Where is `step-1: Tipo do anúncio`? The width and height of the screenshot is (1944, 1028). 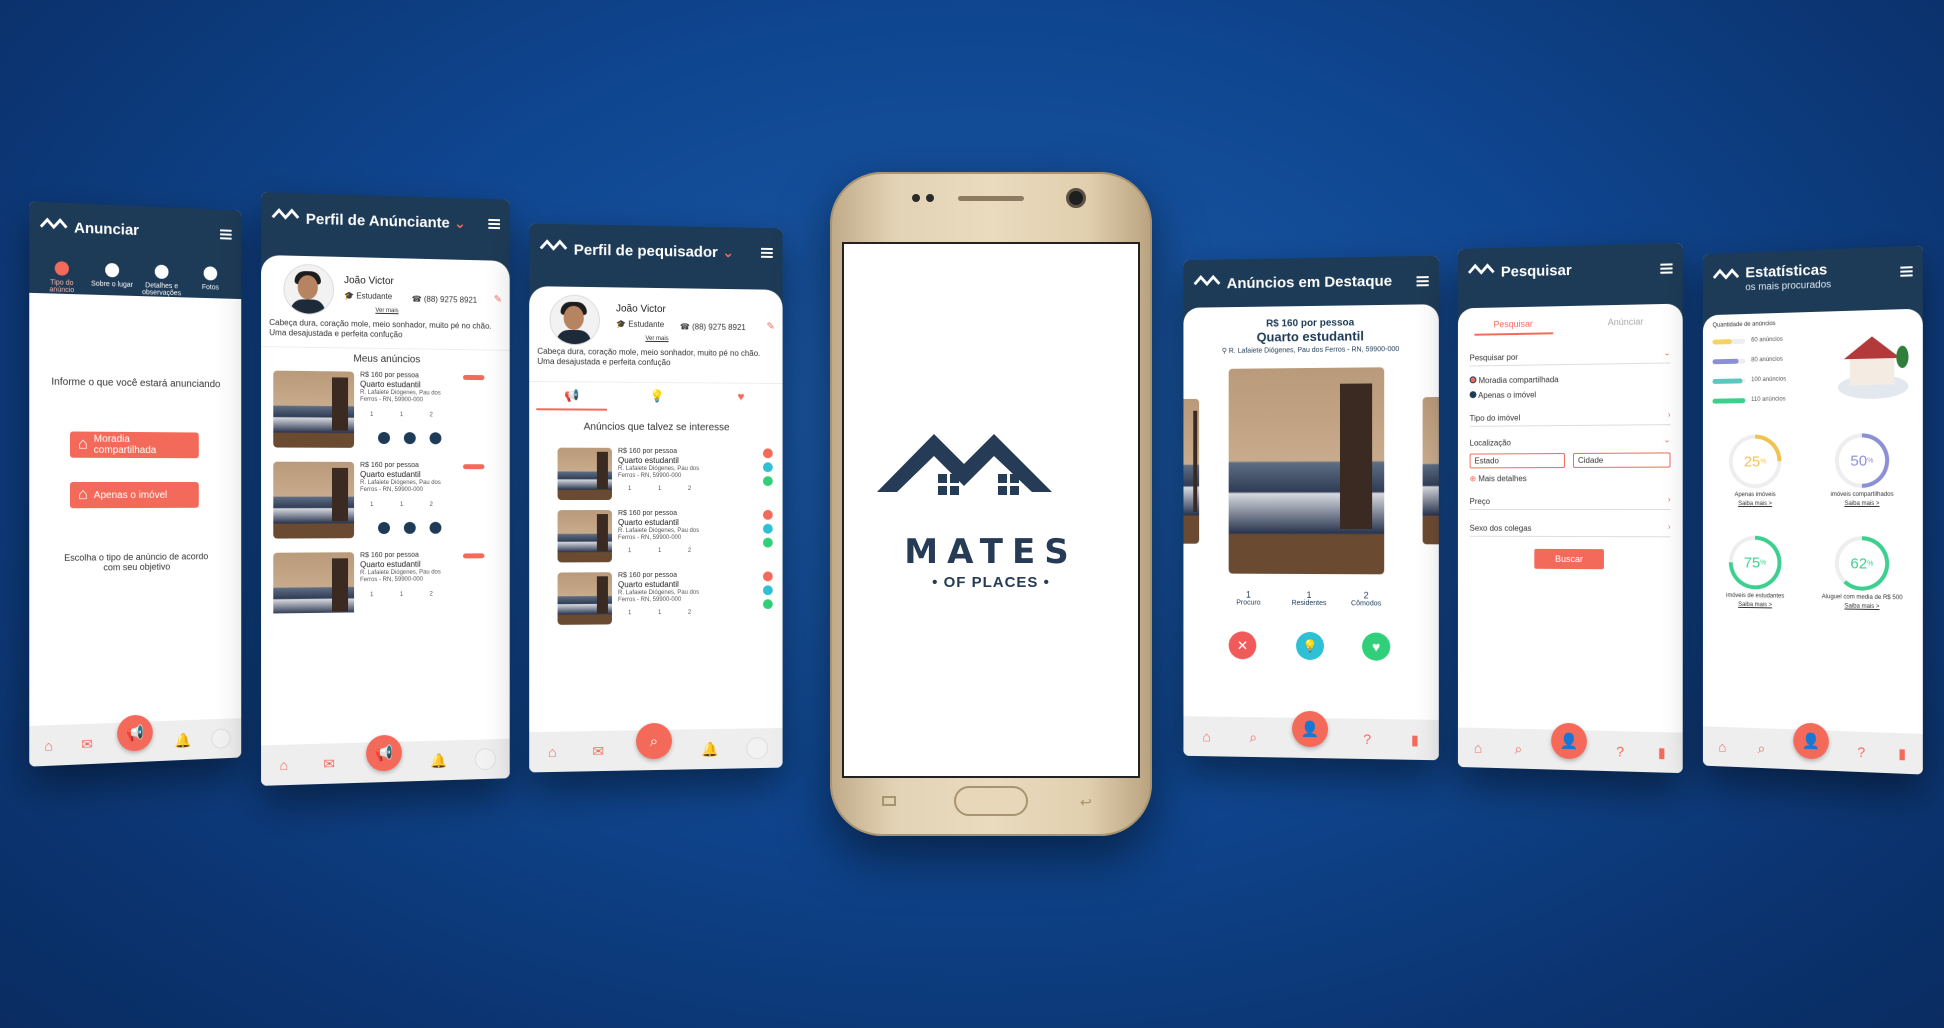
step-1: Tipo do anúncio is located at coordinates (61, 278).